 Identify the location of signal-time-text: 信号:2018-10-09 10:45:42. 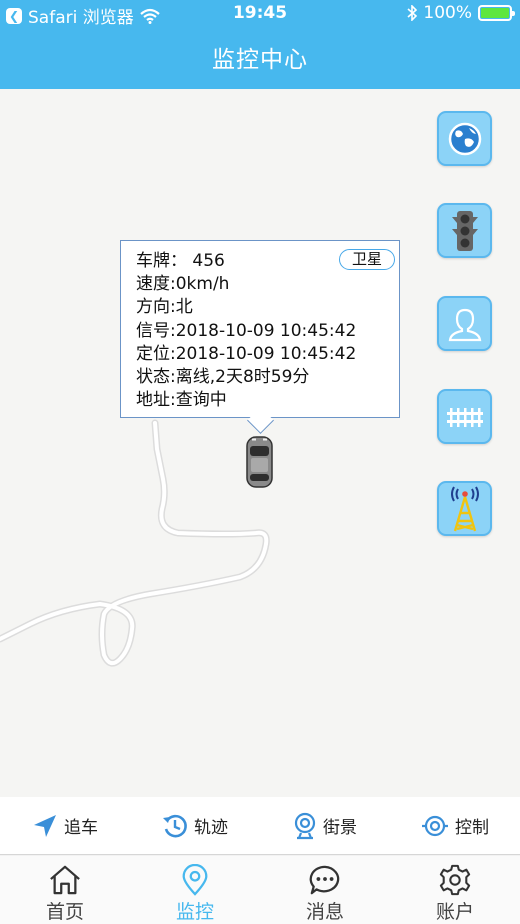
(246, 330).